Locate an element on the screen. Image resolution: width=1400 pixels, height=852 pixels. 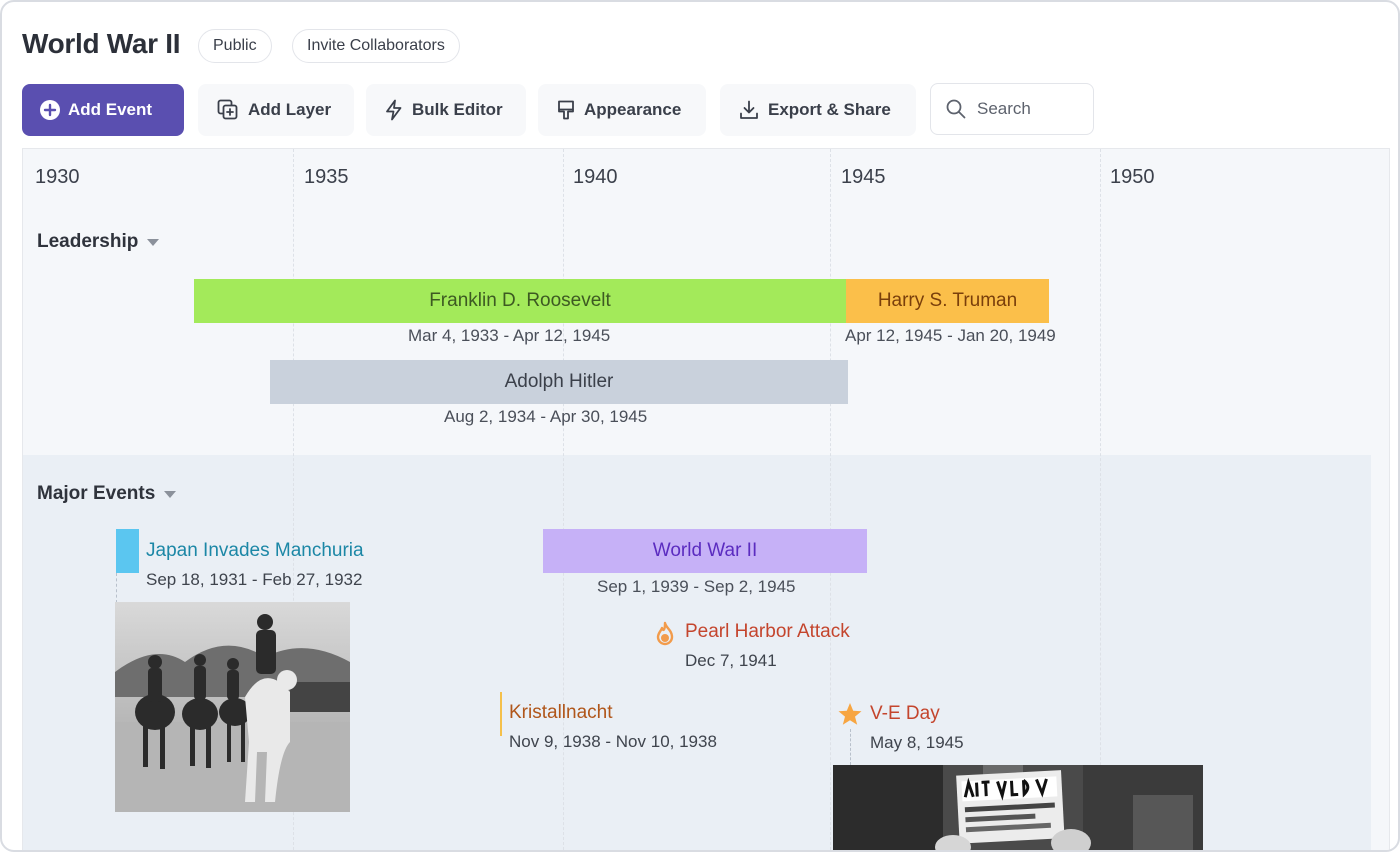
event-dates-manchuria: Sep 18, 1931 - Feb 27, 1932 is located at coordinates (254, 579).